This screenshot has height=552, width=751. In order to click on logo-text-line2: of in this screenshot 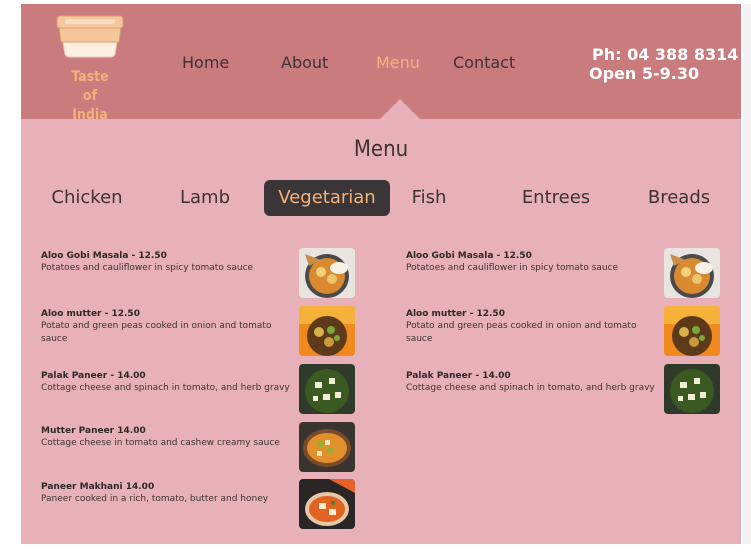, I will do `click(90, 96)`.